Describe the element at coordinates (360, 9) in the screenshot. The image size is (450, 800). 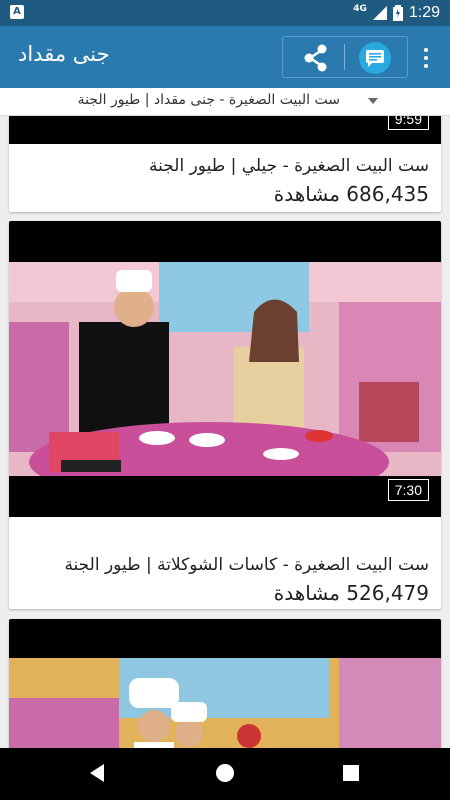
I see `network-type: 4G` at that location.